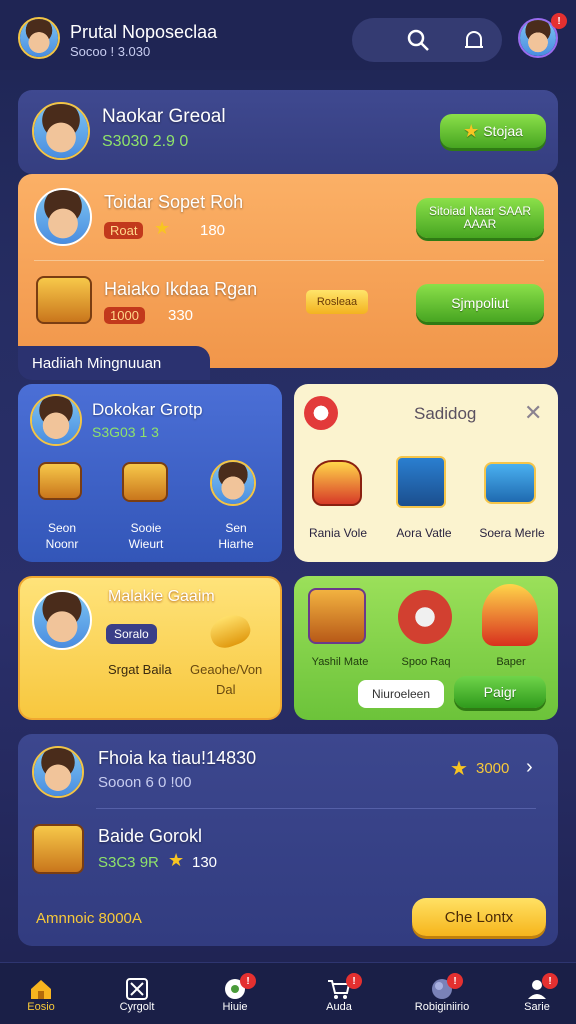  I want to click on profile-action-button: ★ Stojaa, so click(493, 131).